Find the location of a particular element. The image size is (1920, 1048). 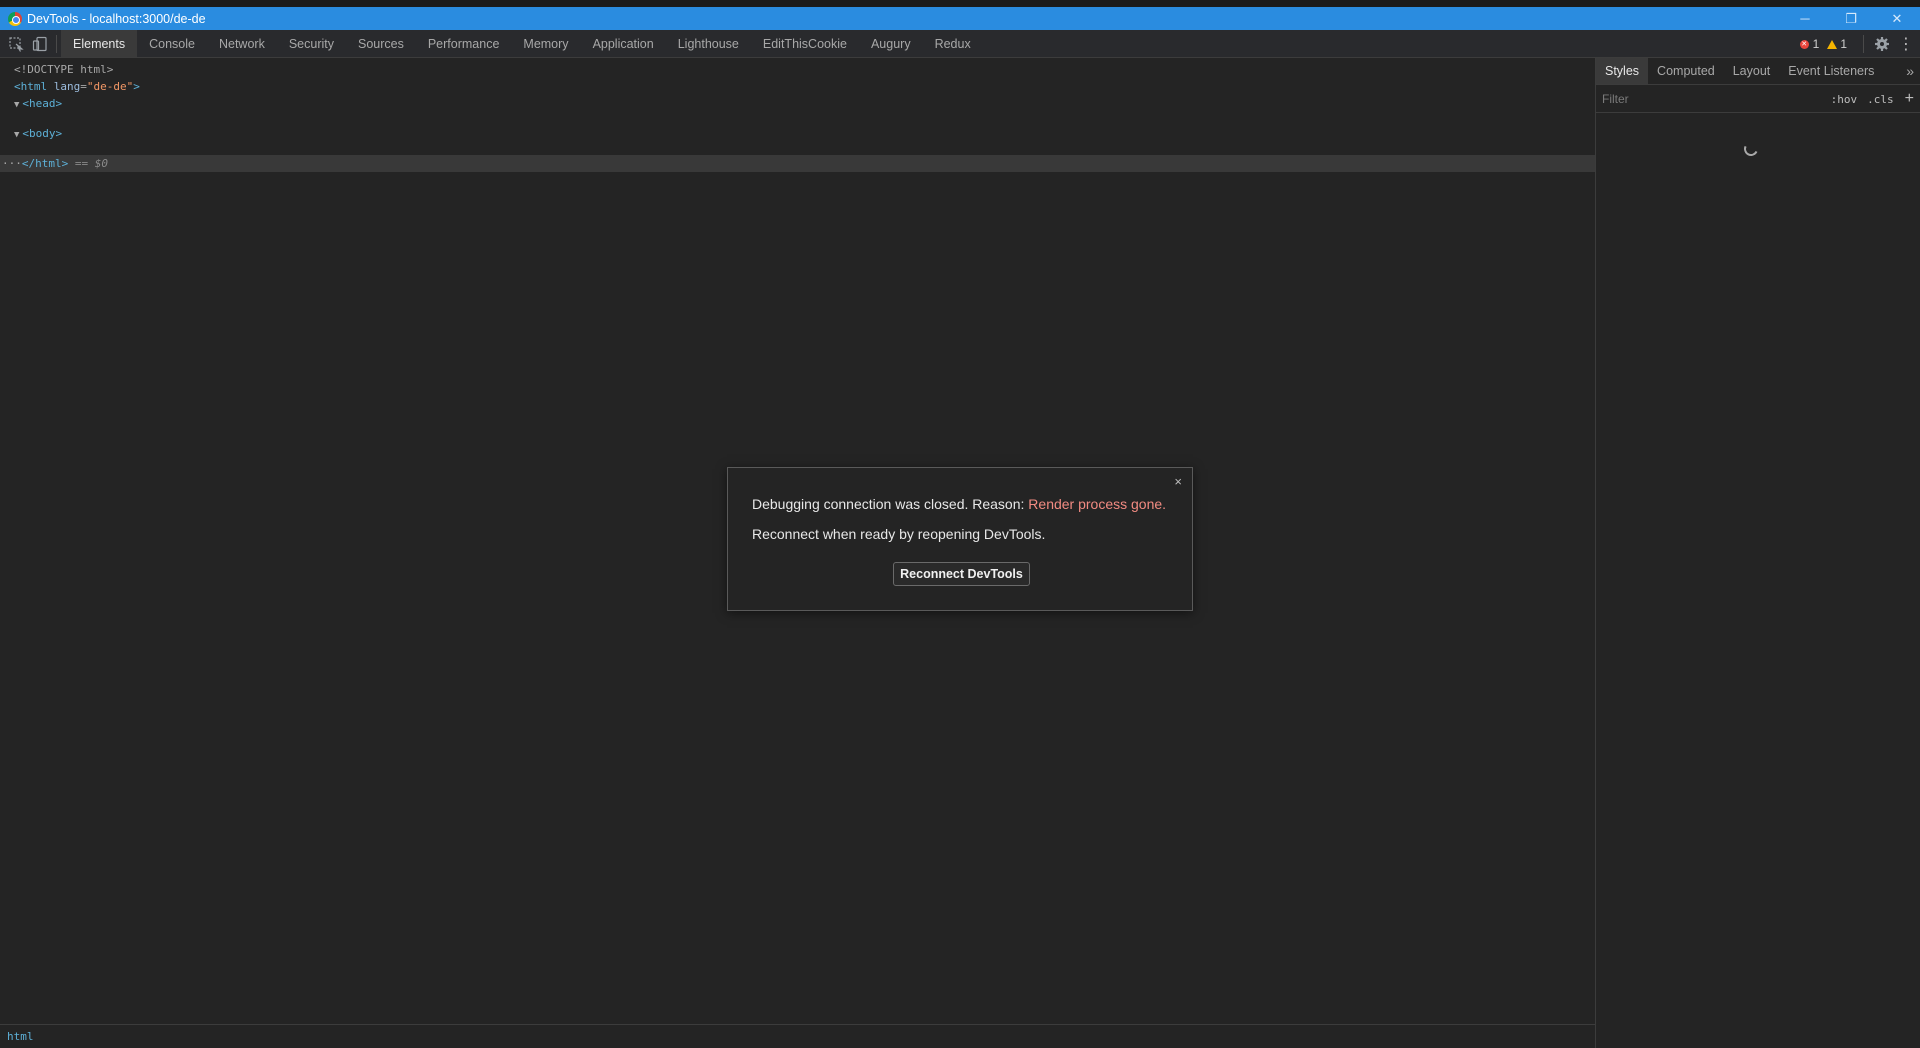

hov-toggle: :hov is located at coordinates (1844, 99).